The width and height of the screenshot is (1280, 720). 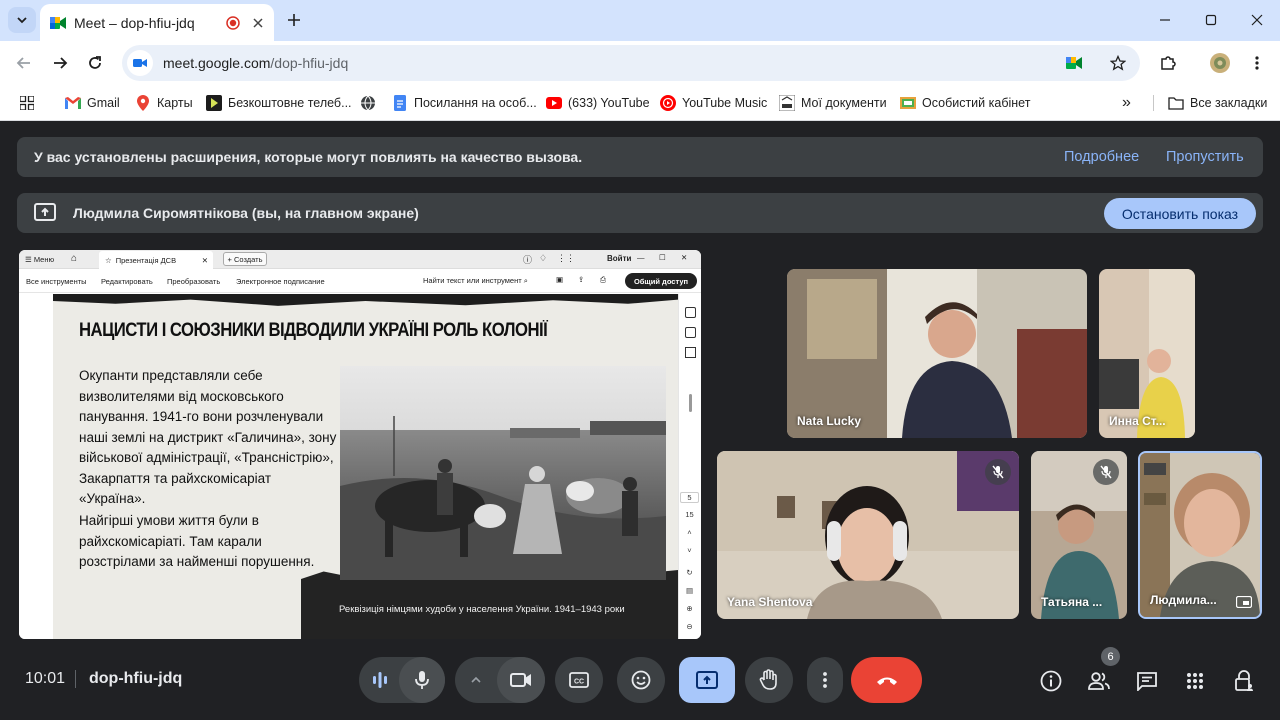 I want to click on camera-icon, so click(x=140, y=63).